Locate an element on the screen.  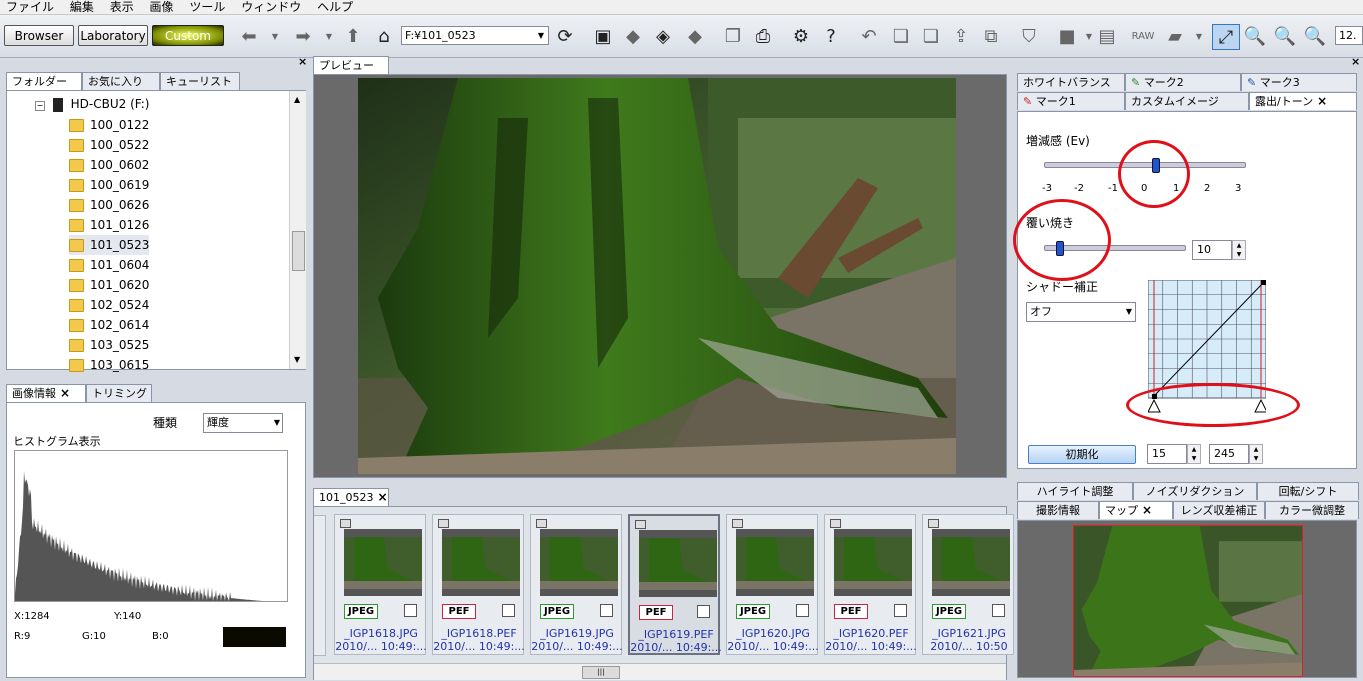
tab-mark2: ✎ マーク2 is located at coordinates (1183, 82).